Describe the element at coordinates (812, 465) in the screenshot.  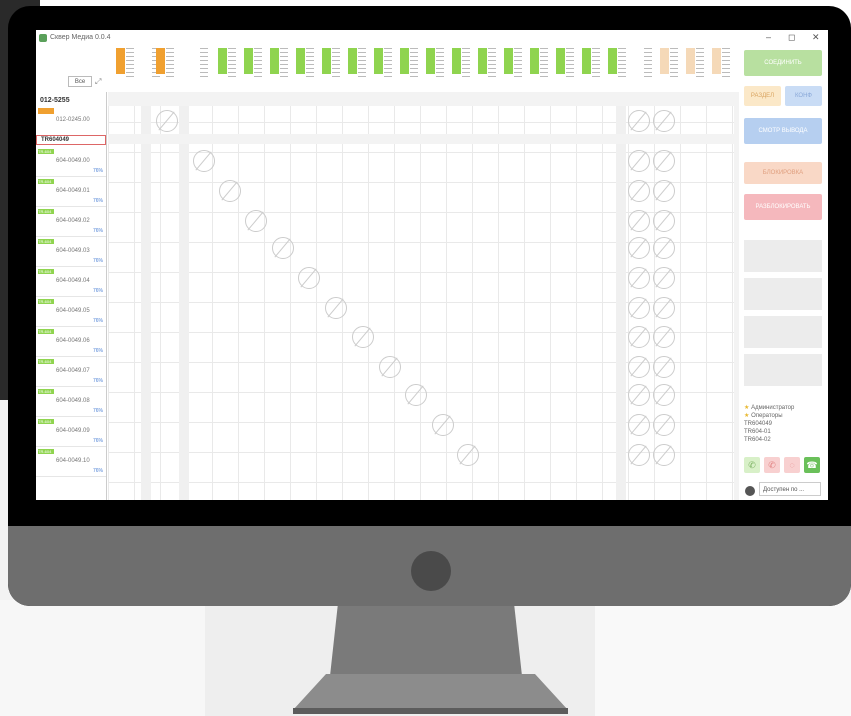
I see `phone-icon: ☎` at that location.